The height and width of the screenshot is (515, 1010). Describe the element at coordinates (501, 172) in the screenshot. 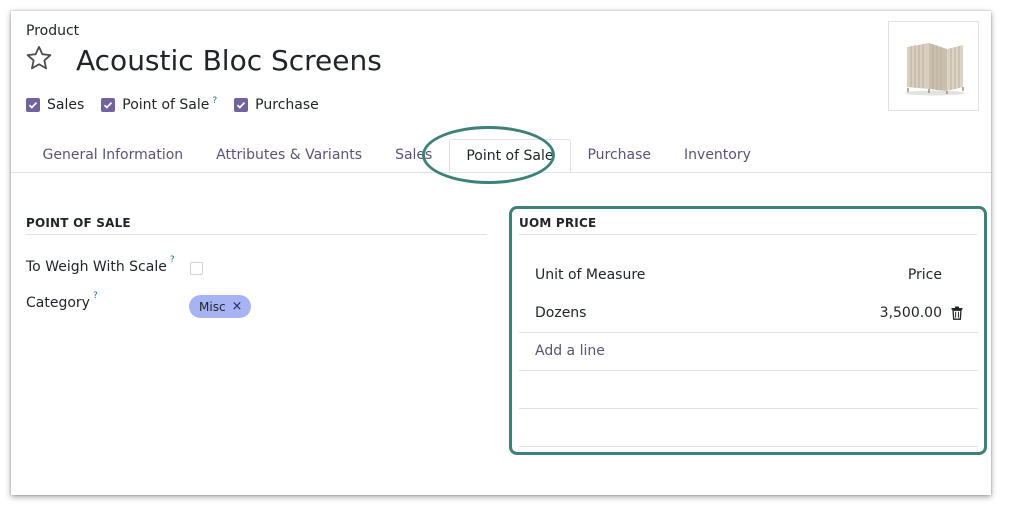

I see `tabs-divider` at that location.